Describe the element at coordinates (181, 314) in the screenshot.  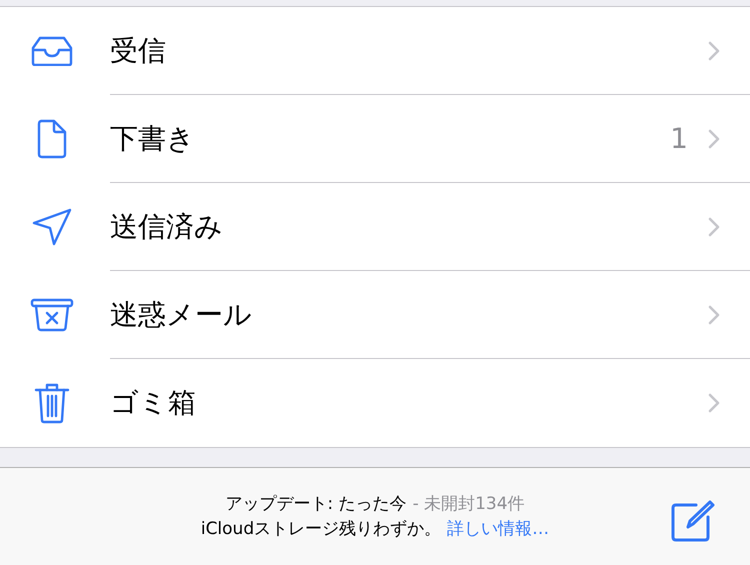
I see `folder-label: 迷惑メール` at that location.